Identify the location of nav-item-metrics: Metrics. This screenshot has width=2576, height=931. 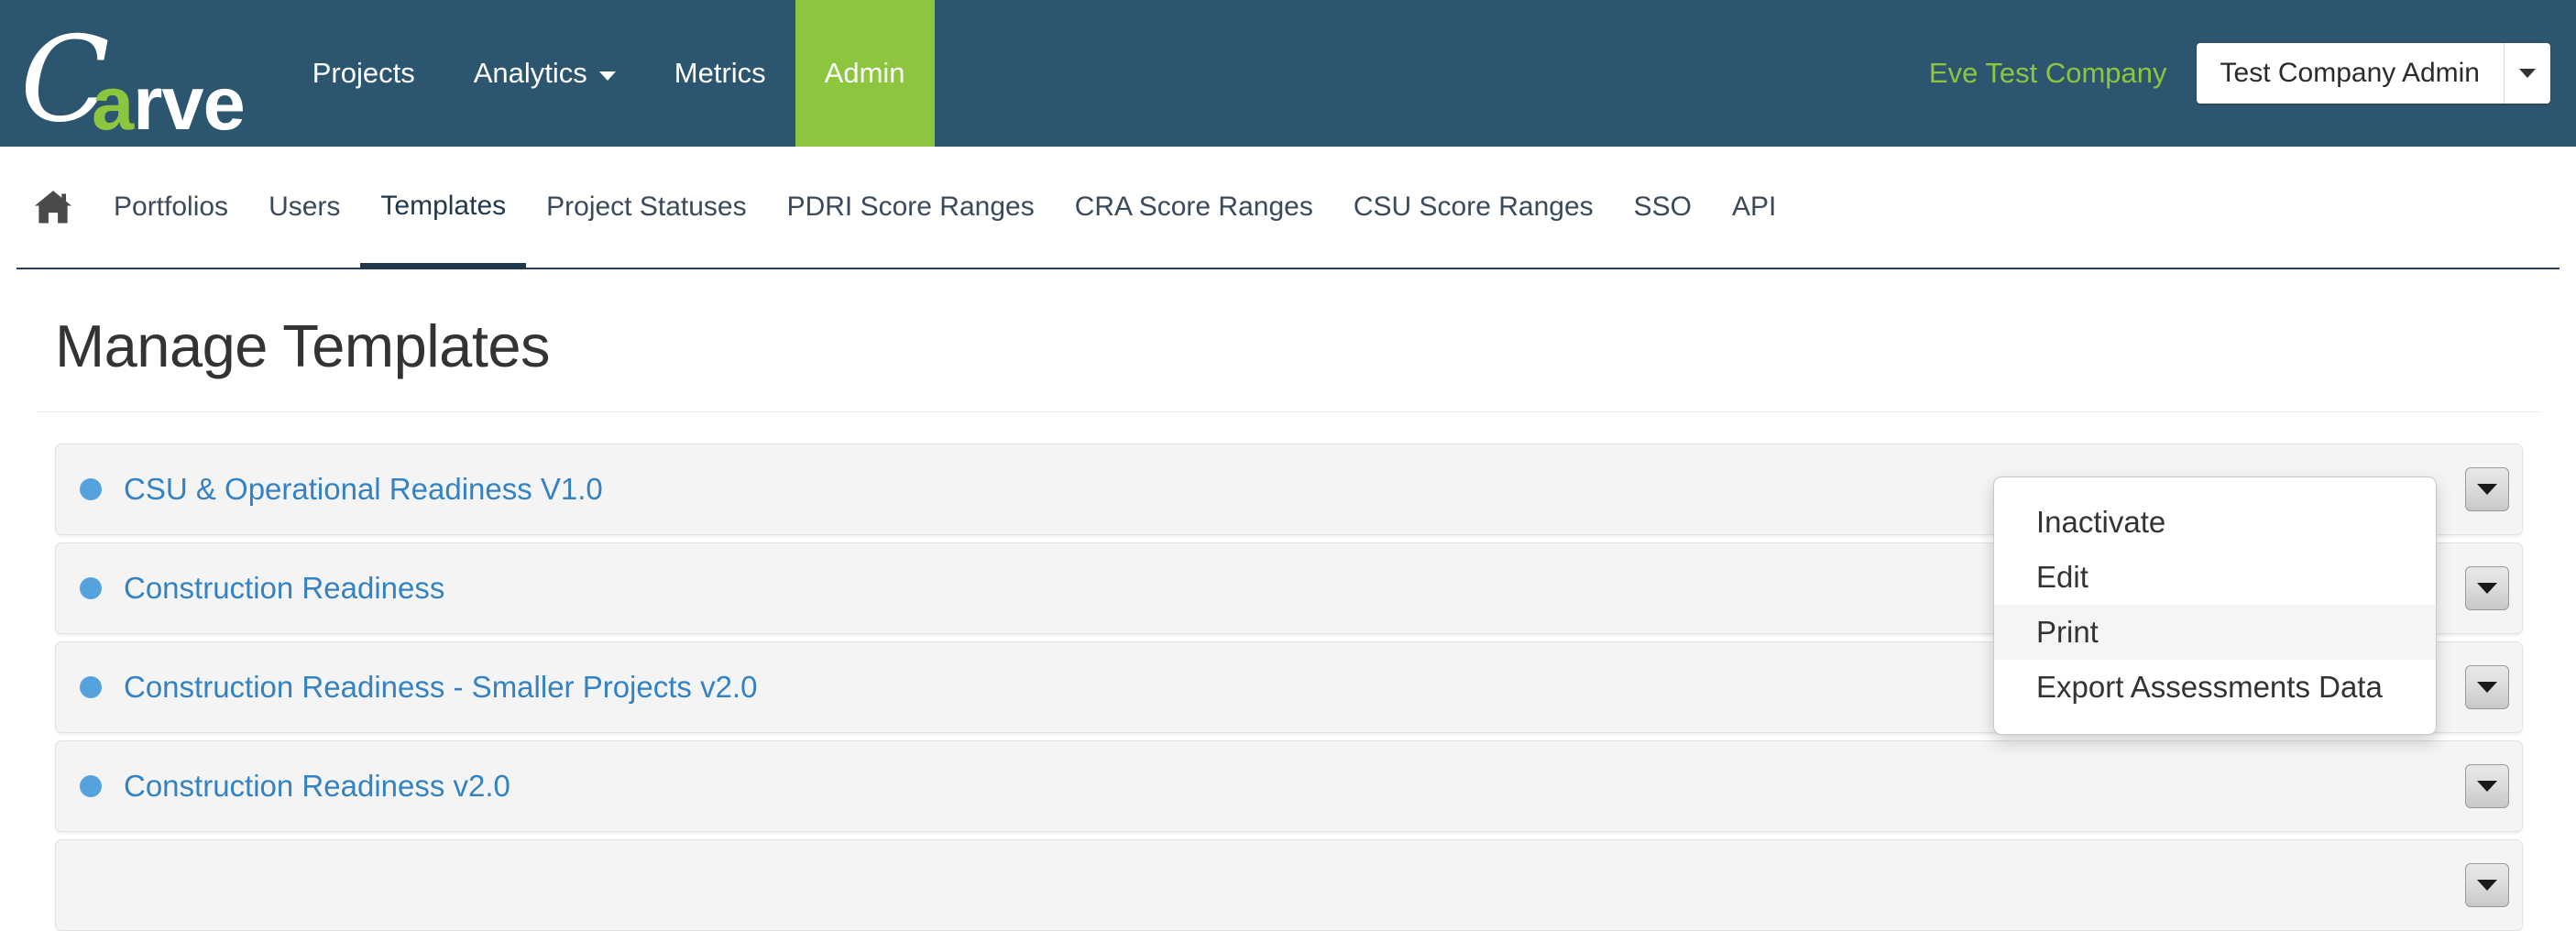
(720, 74).